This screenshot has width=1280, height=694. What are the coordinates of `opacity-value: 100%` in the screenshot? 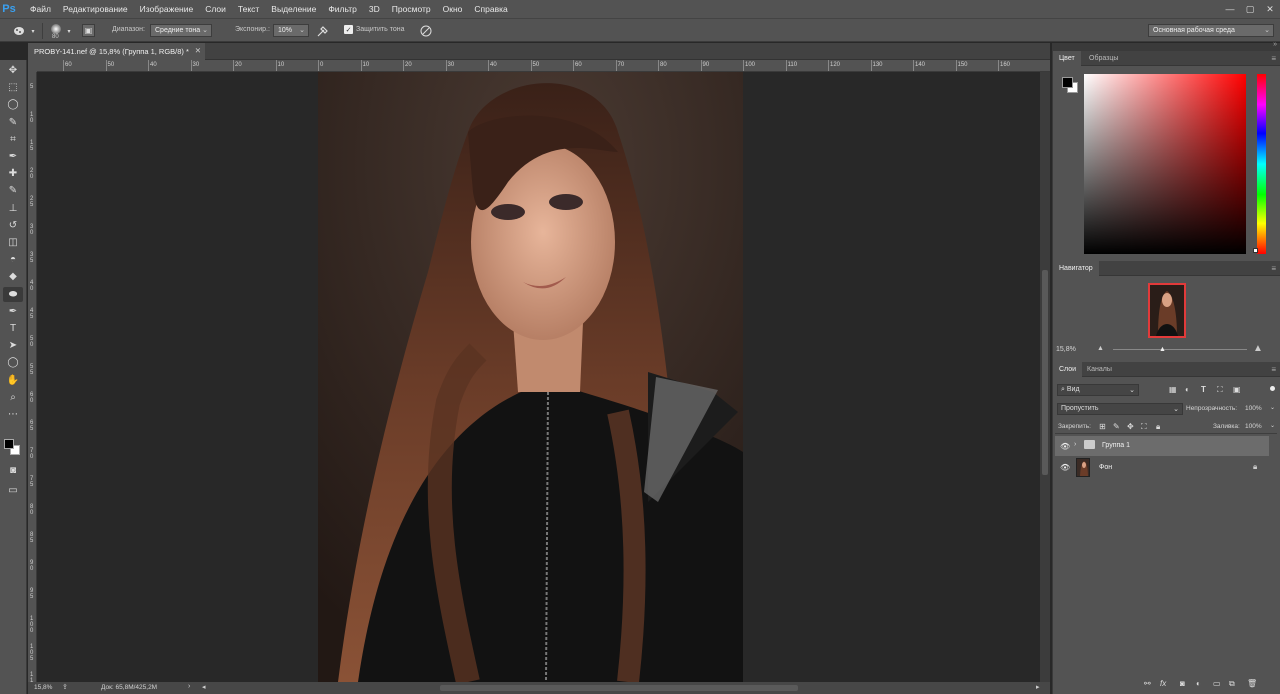 It's located at (1253, 408).